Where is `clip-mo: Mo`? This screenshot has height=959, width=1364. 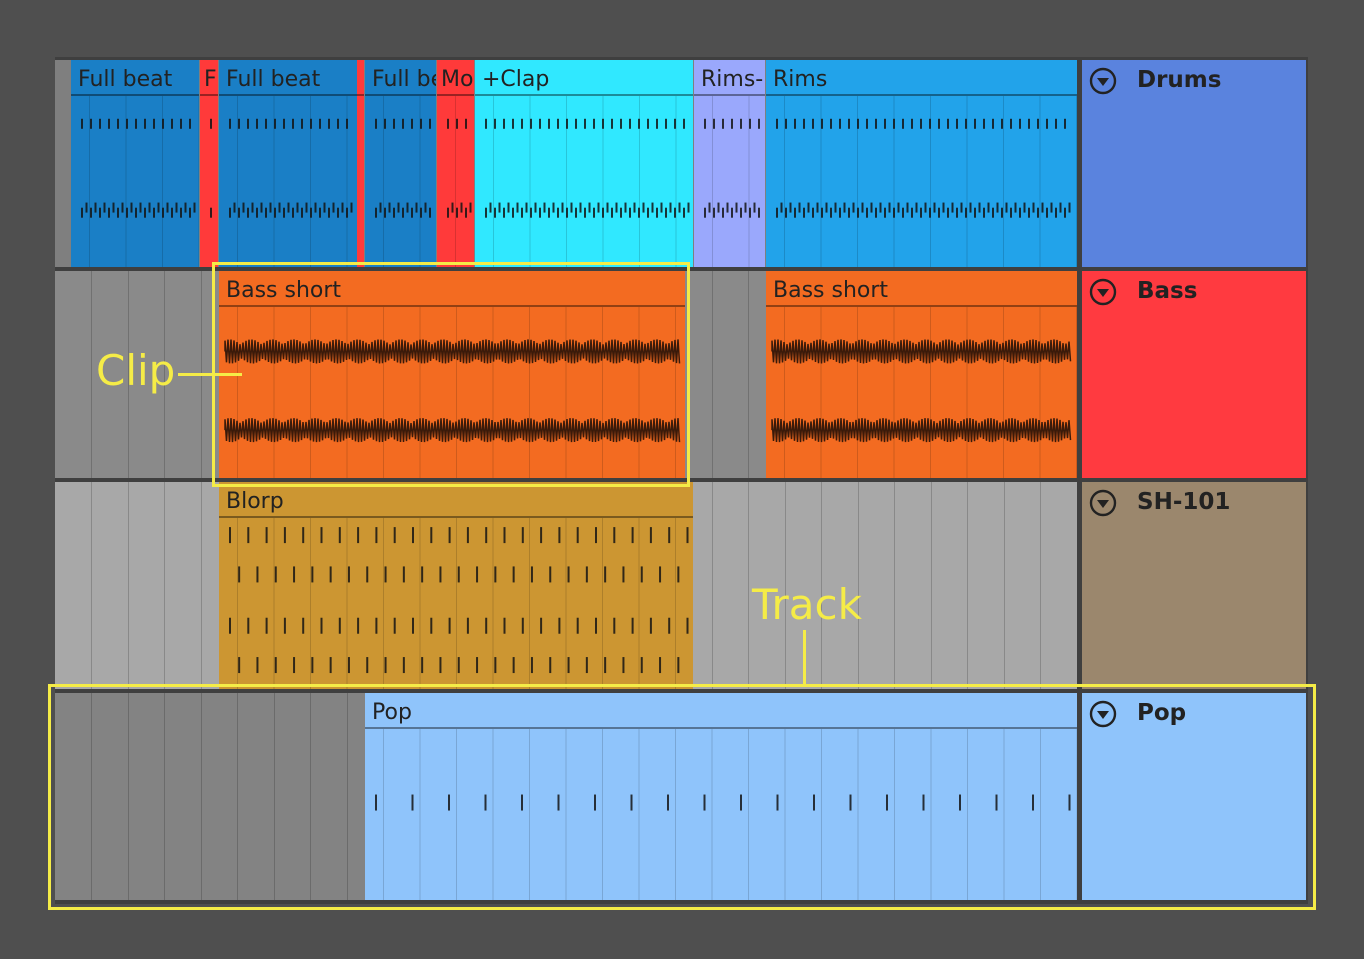 clip-mo: Mo is located at coordinates (455, 163).